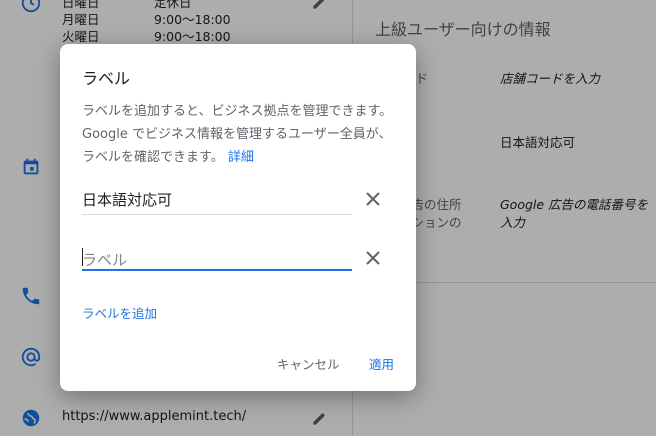 Image resolution: width=656 pixels, height=436 pixels. What do you see at coordinates (217, 214) in the screenshot?
I see `field-underline` at bounding box center [217, 214].